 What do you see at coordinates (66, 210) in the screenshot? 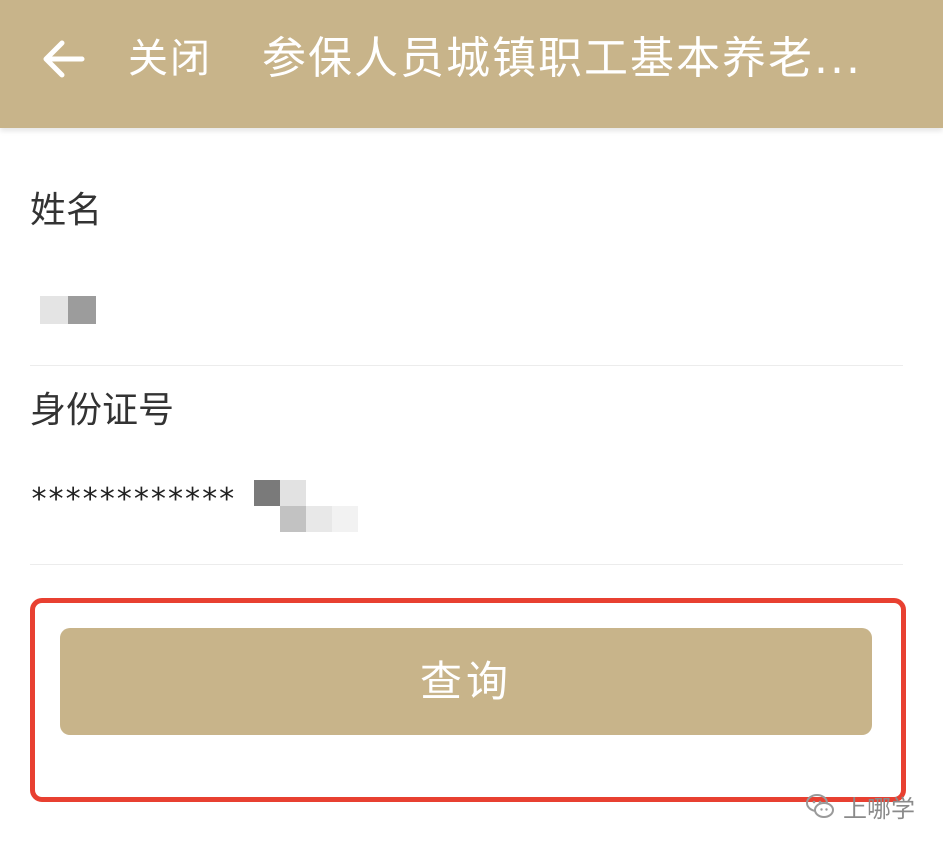
I see `name-label: 姓名` at bounding box center [66, 210].